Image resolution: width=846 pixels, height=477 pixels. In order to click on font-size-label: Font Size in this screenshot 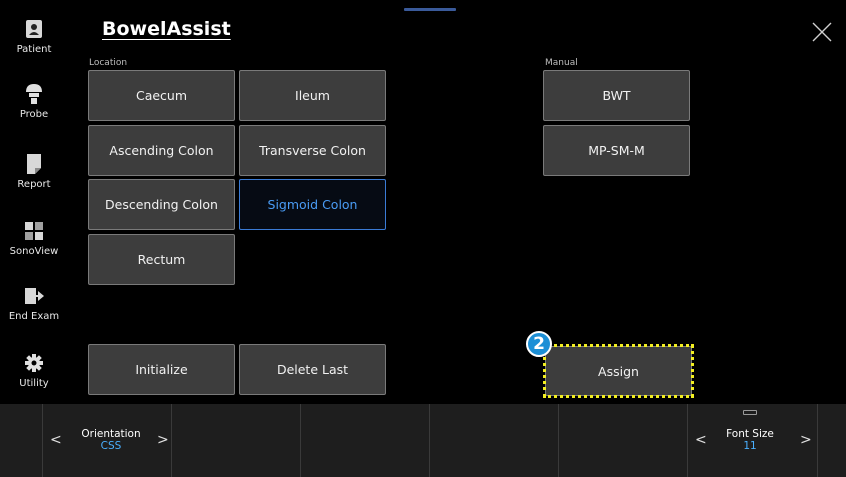, I will do `click(750, 434)`.